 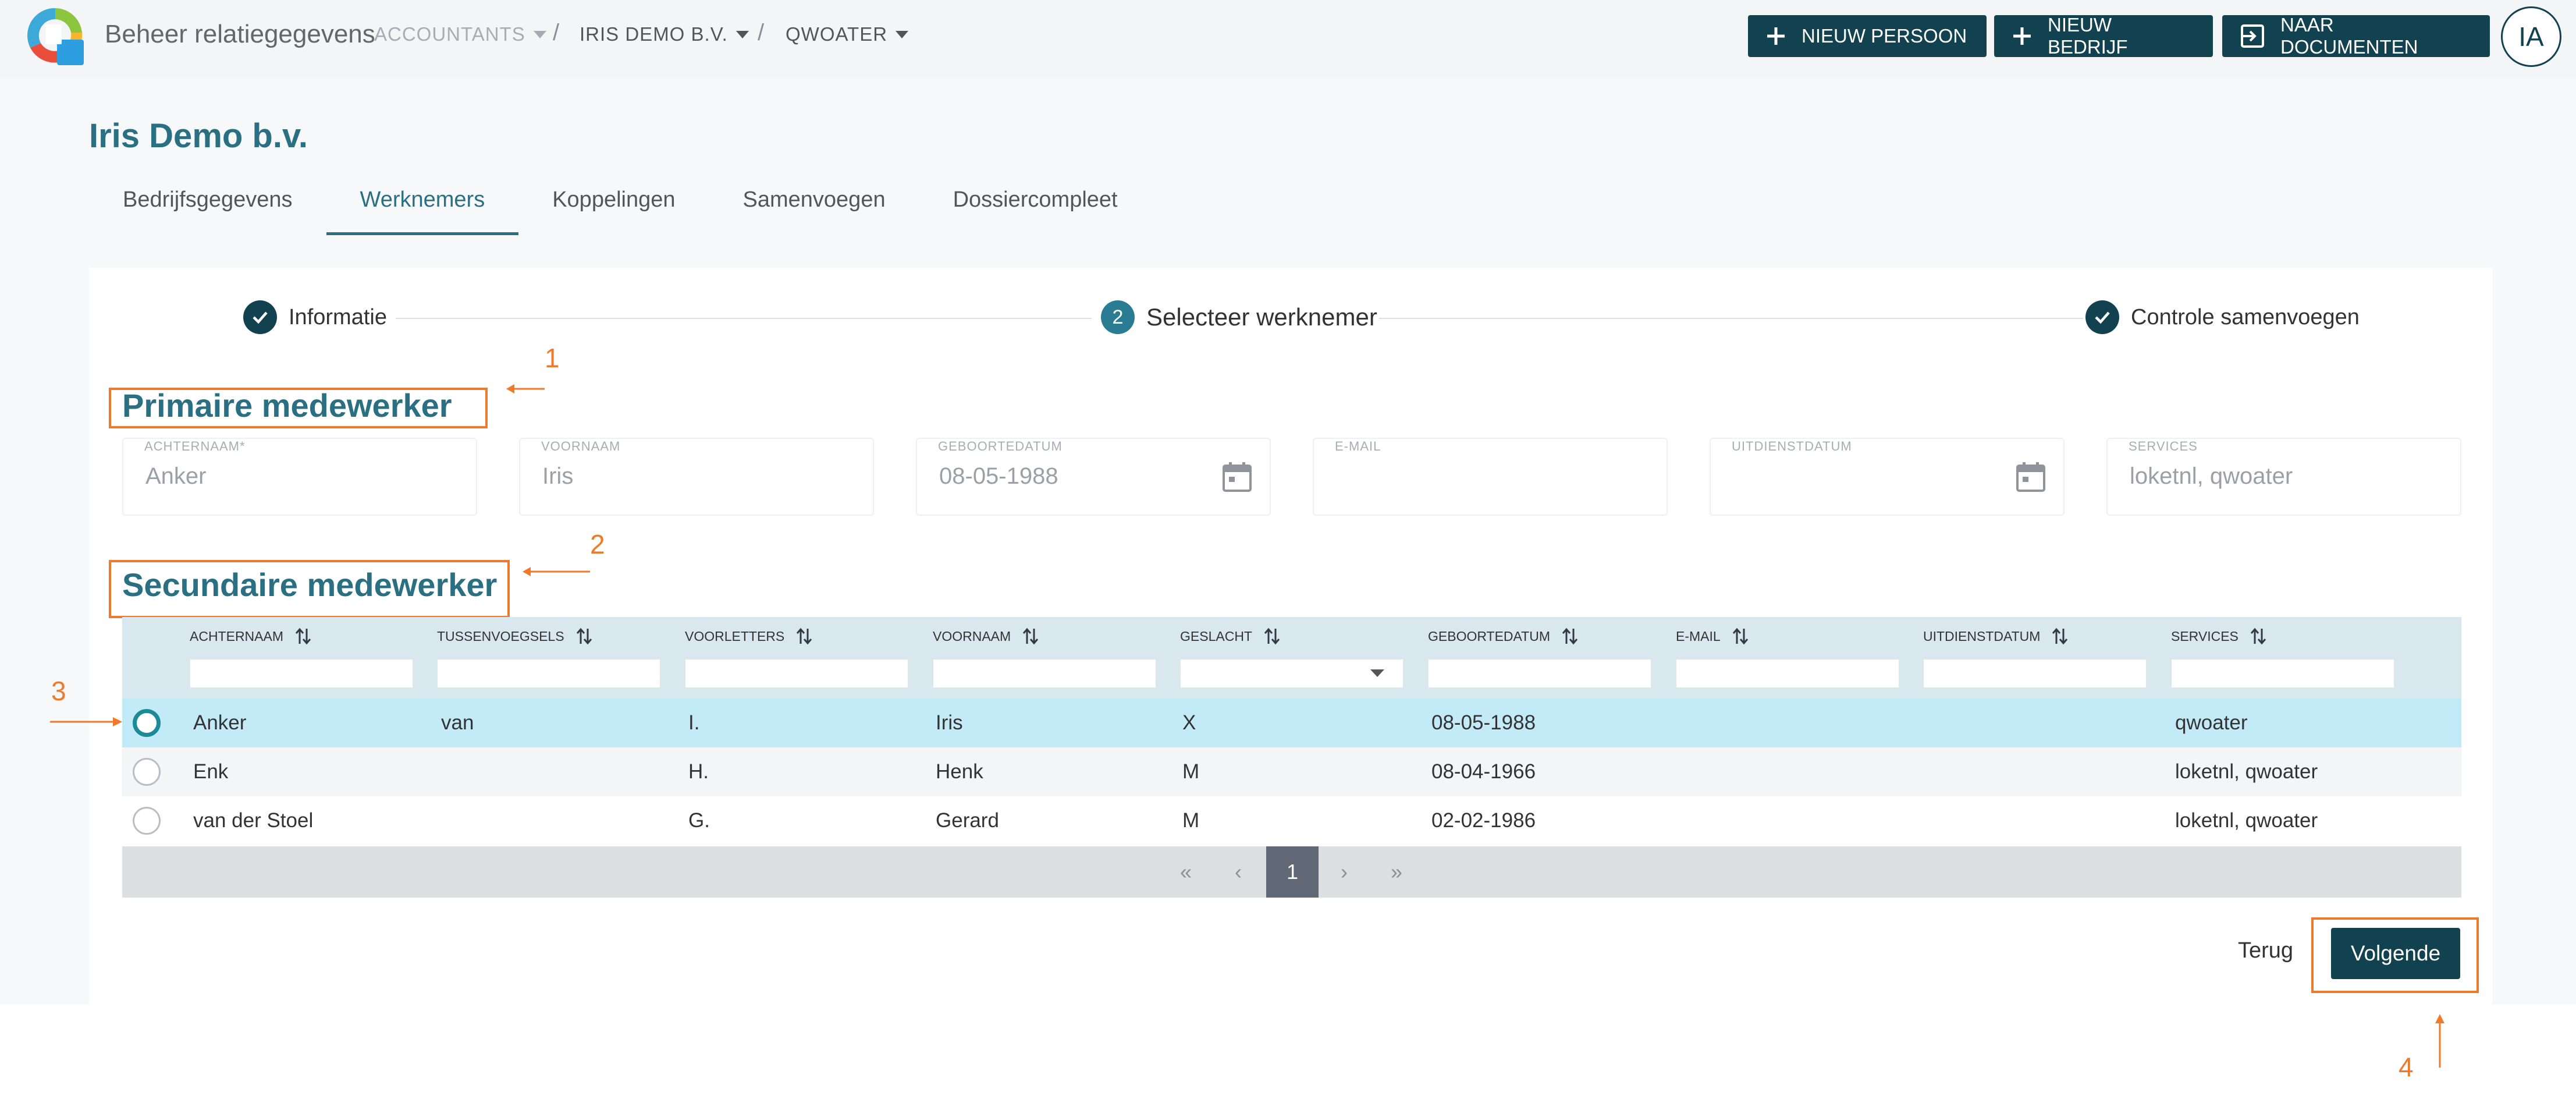 What do you see at coordinates (338, 316) in the screenshot?
I see `step-label: Informatie` at bounding box center [338, 316].